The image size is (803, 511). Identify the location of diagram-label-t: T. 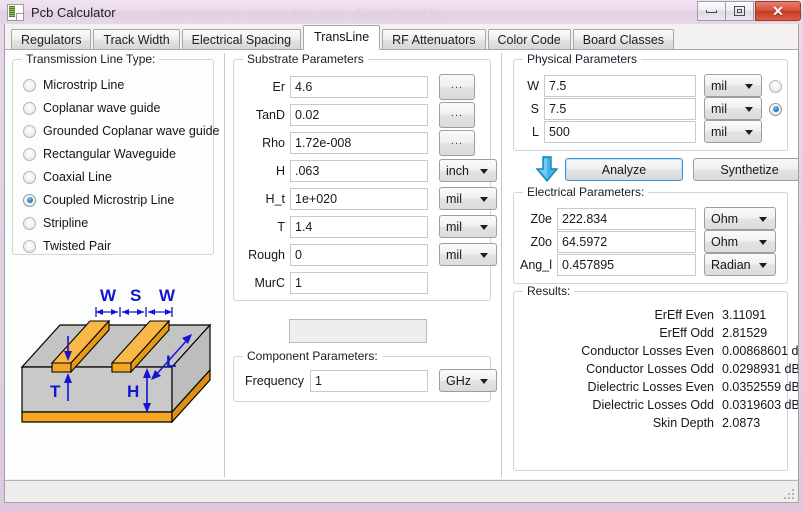
(55, 391).